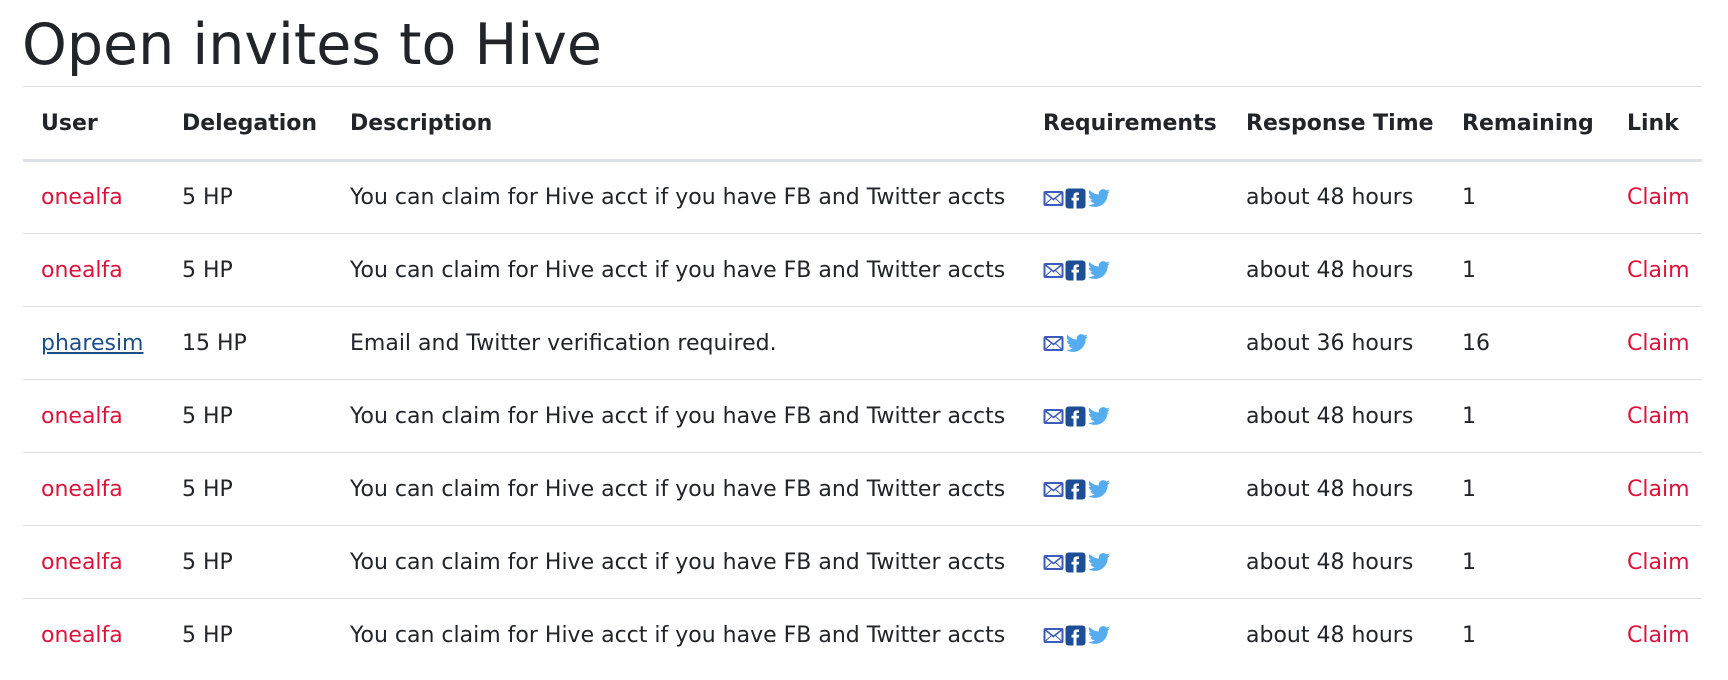 This screenshot has height=680, width=1728. What do you see at coordinates (1126, 124) in the screenshot?
I see `column-header-requirements: Requirements` at bounding box center [1126, 124].